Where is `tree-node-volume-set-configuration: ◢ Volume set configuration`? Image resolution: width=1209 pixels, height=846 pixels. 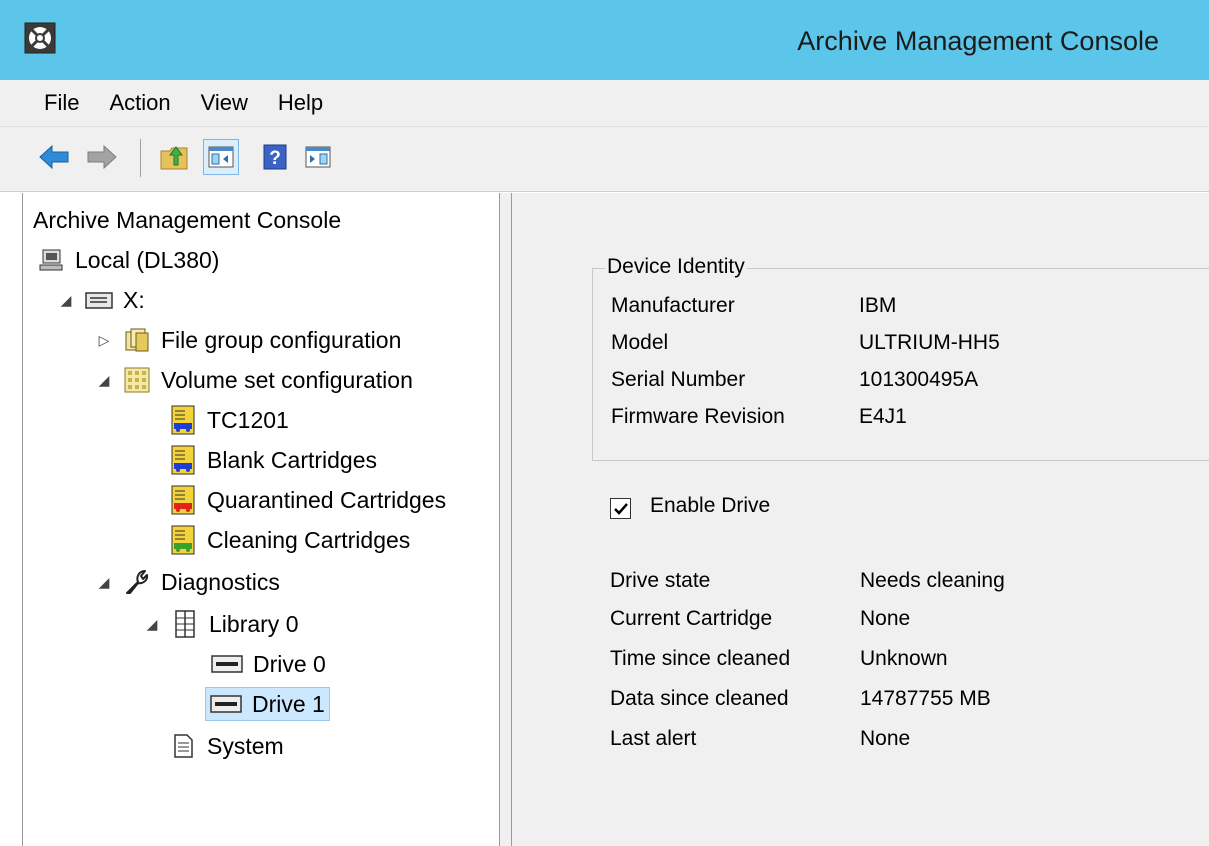
tree-node-volume-set-configuration: ◢ Volume set configuration is located at coordinates (254, 380).